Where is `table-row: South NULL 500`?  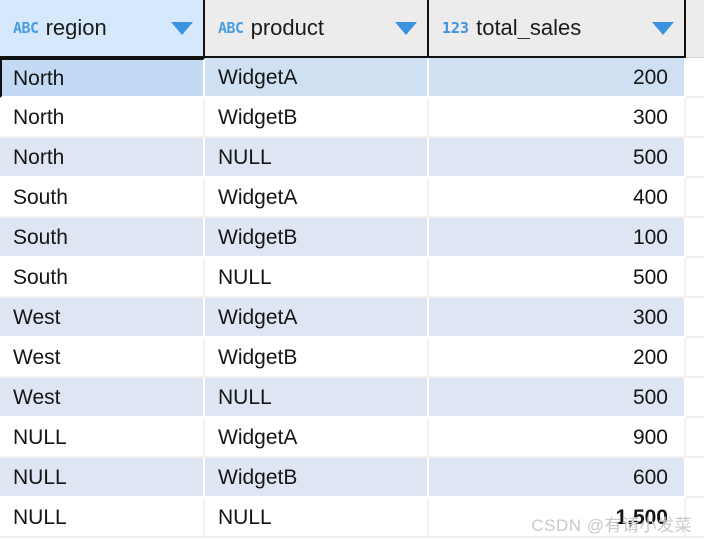
table-row: South NULL 500 is located at coordinates (352, 278).